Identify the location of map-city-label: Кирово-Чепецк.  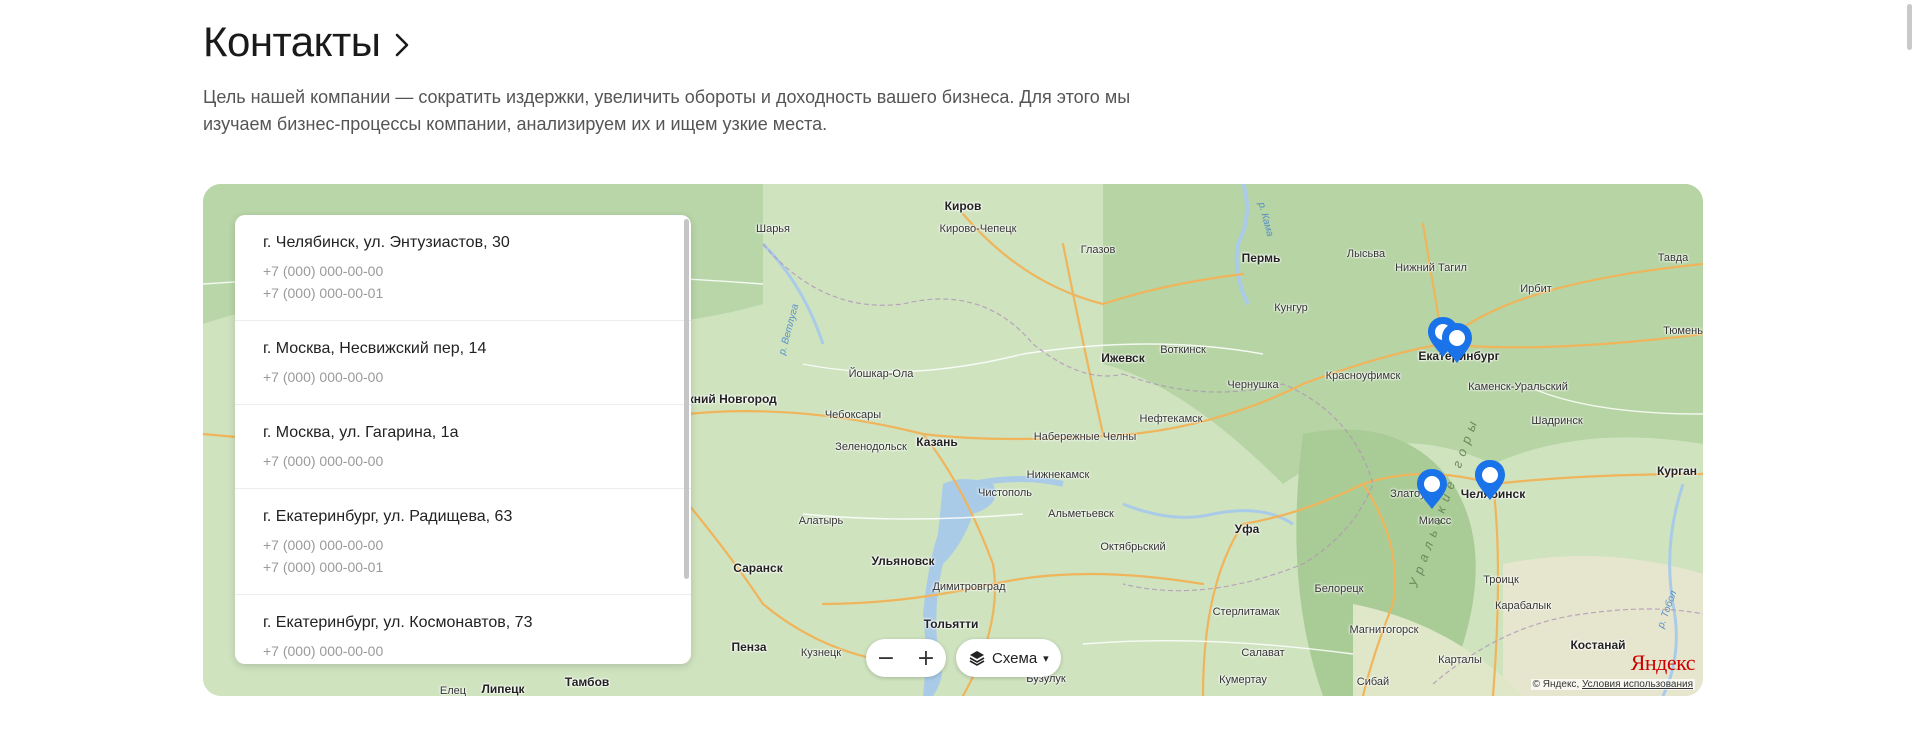
(978, 229).